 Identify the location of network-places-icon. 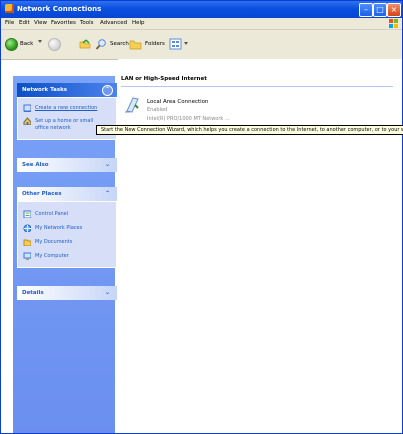
(27, 228).